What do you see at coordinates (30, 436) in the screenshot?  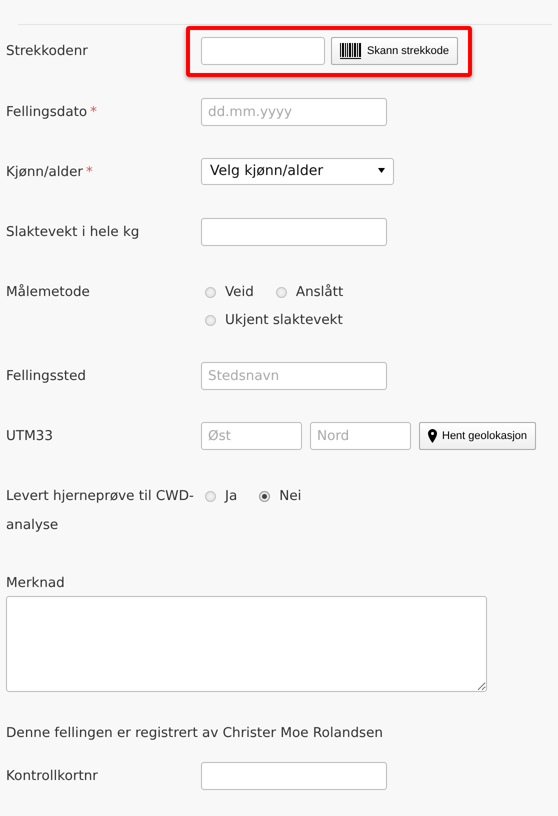 I see `field-label: UTM33` at bounding box center [30, 436].